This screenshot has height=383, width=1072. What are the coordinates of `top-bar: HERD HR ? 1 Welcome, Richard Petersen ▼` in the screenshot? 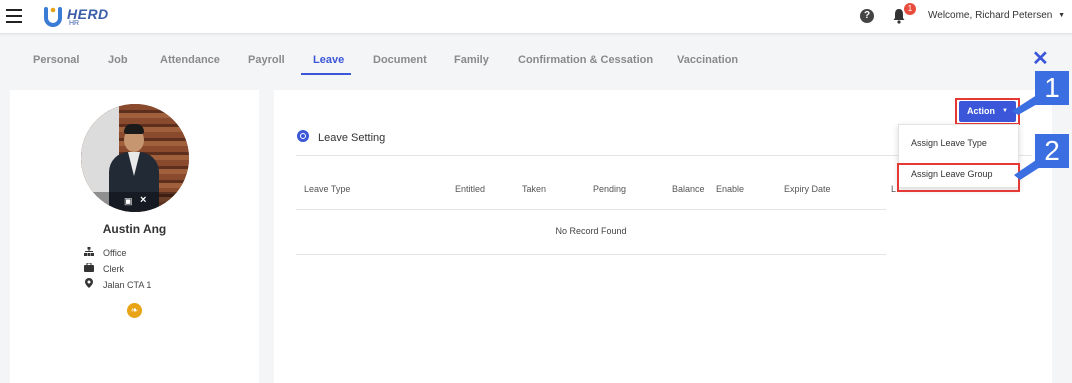 It's located at (536, 17).